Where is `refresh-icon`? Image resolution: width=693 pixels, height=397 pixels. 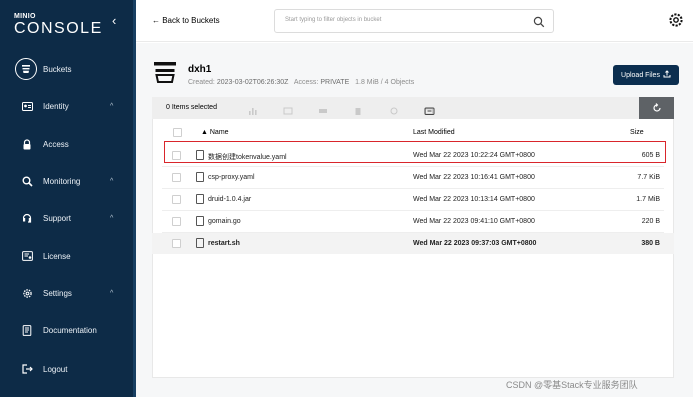 refresh-icon is located at coordinates (656, 107).